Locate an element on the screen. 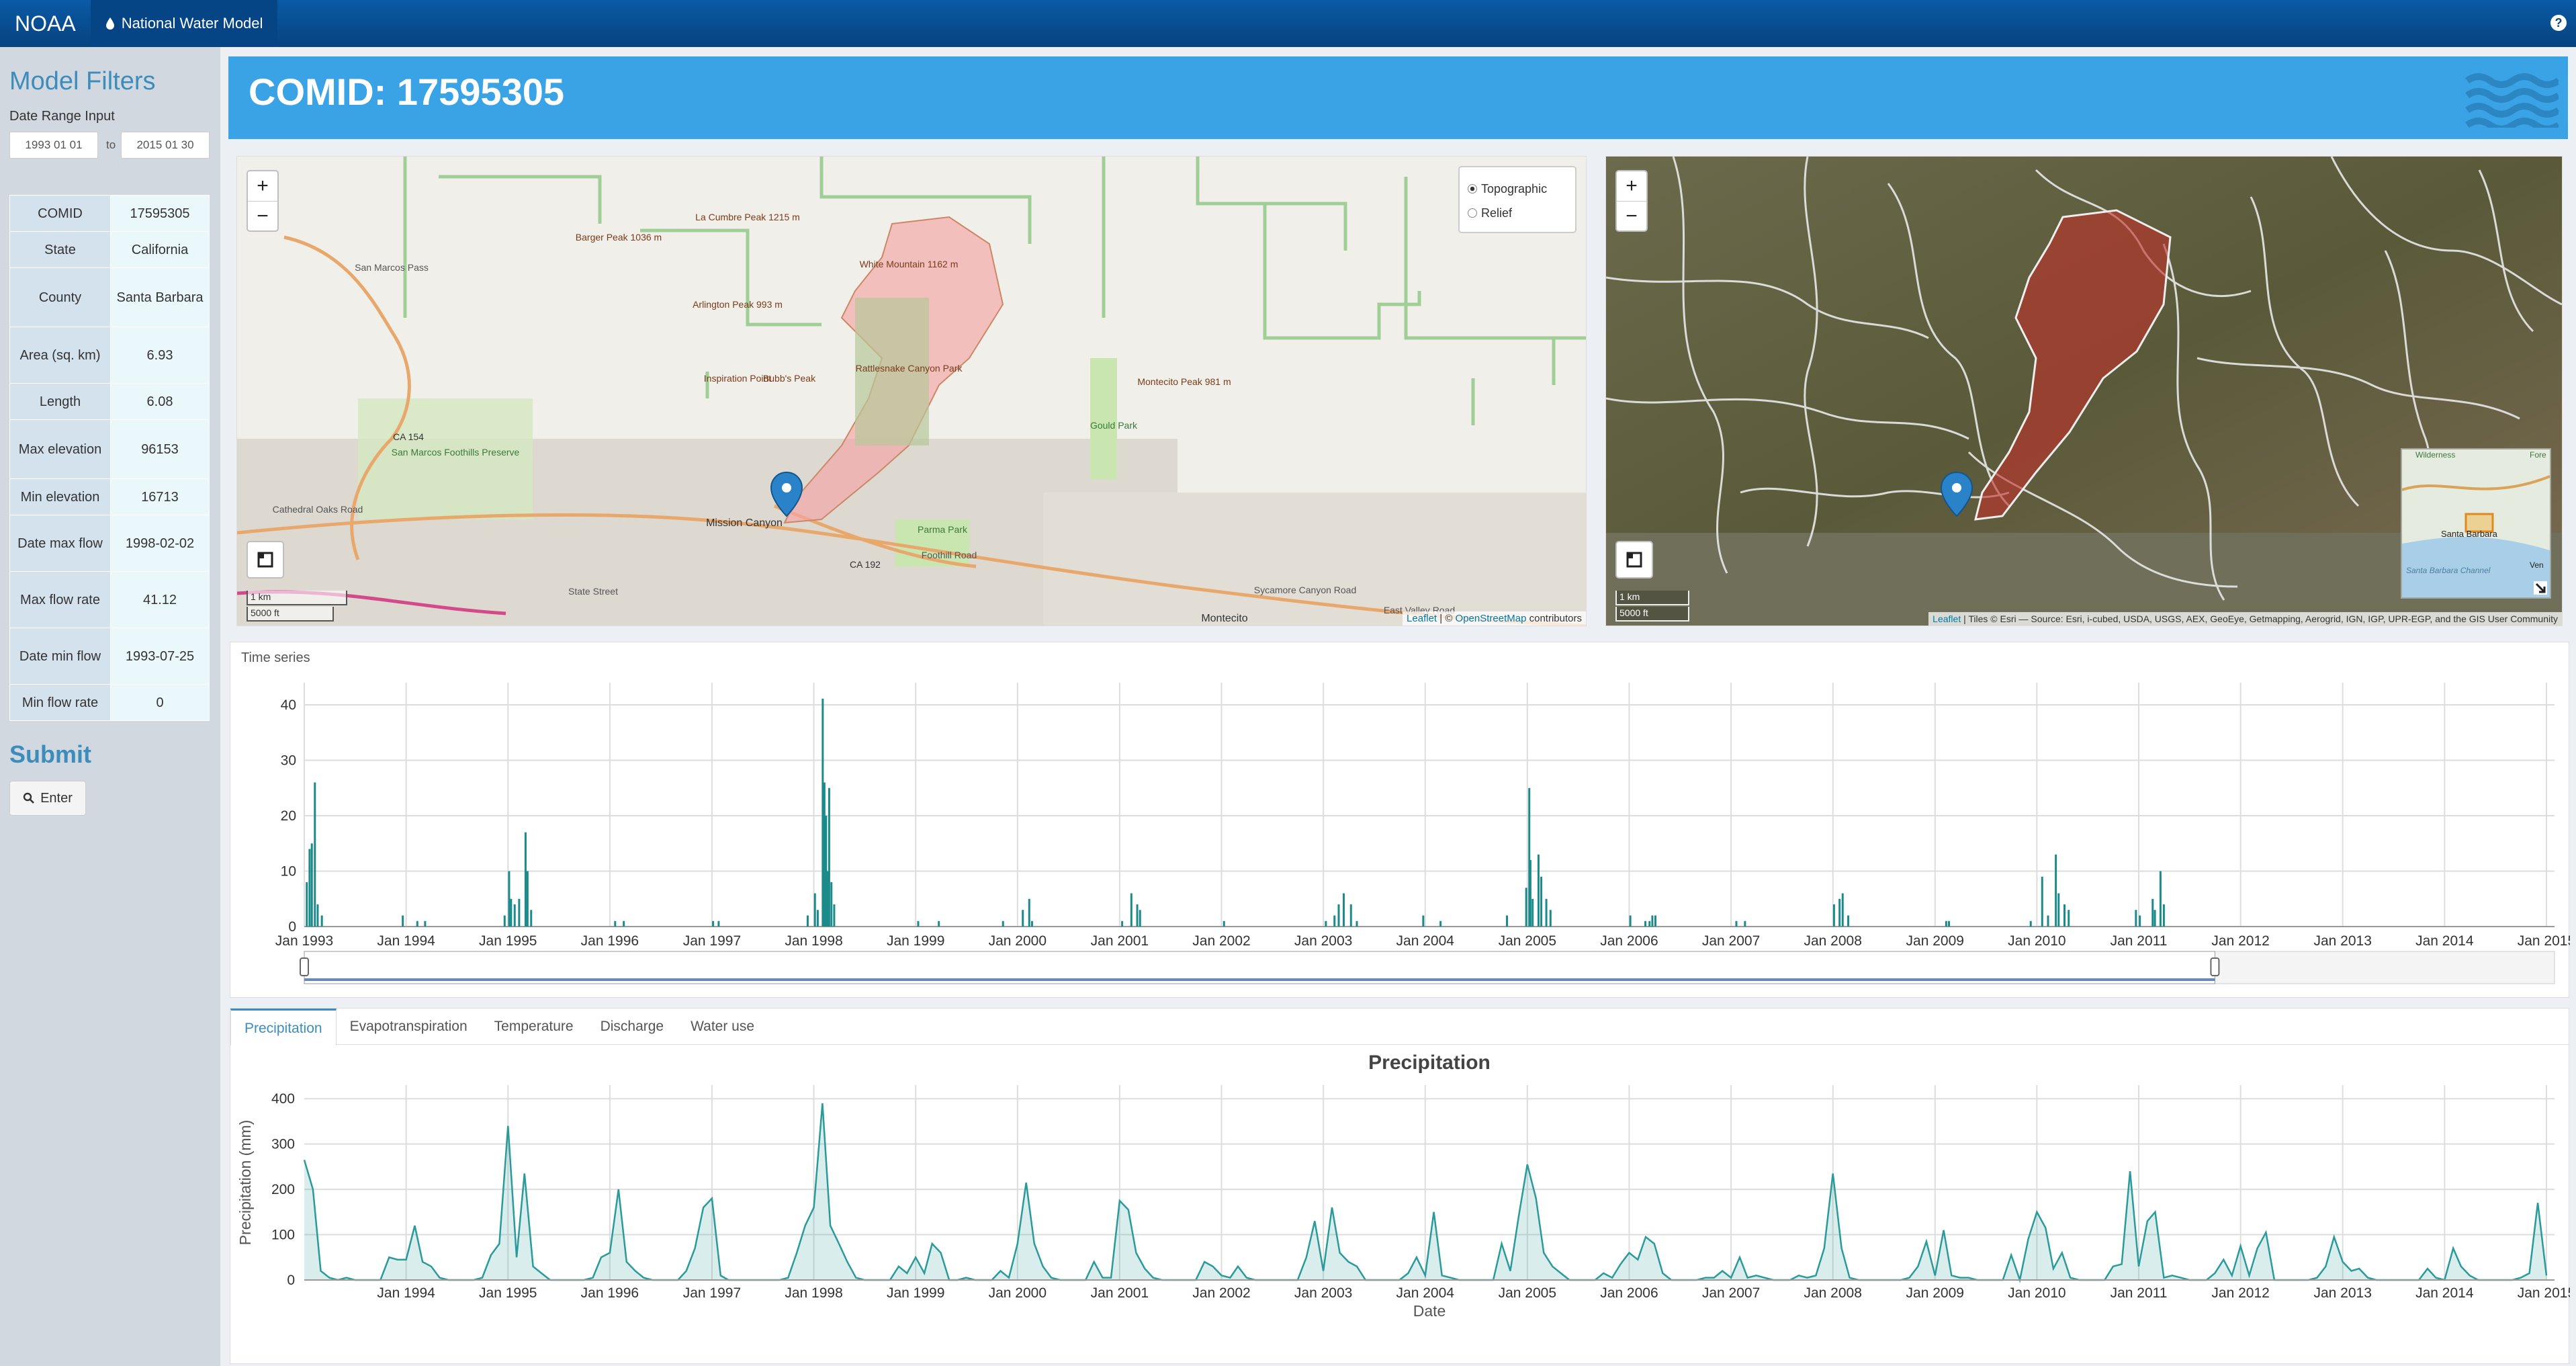 The image size is (2576, 1366). date-end-input: 2015 01 30 is located at coordinates (166, 145).